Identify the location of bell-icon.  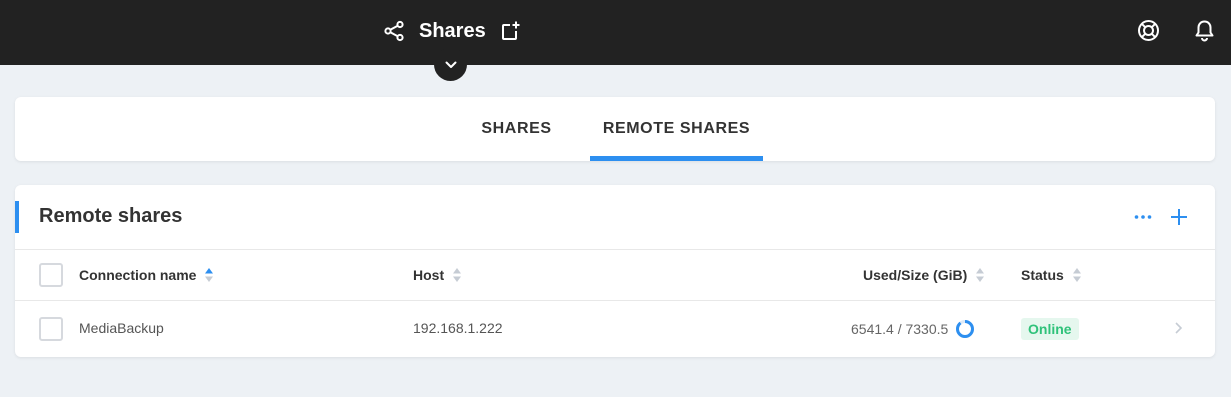
(1204, 30).